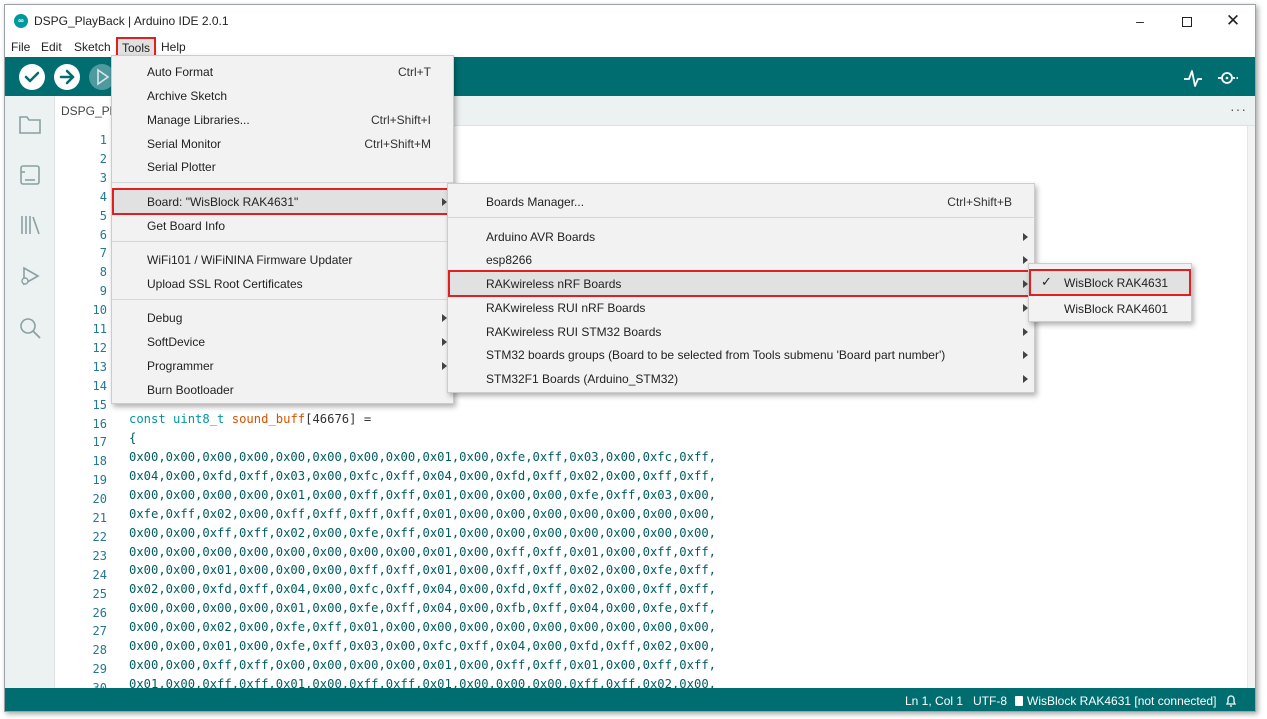 Image resolution: width=1267 pixels, height=719 pixels. I want to click on line-number: 18, so click(99, 461).